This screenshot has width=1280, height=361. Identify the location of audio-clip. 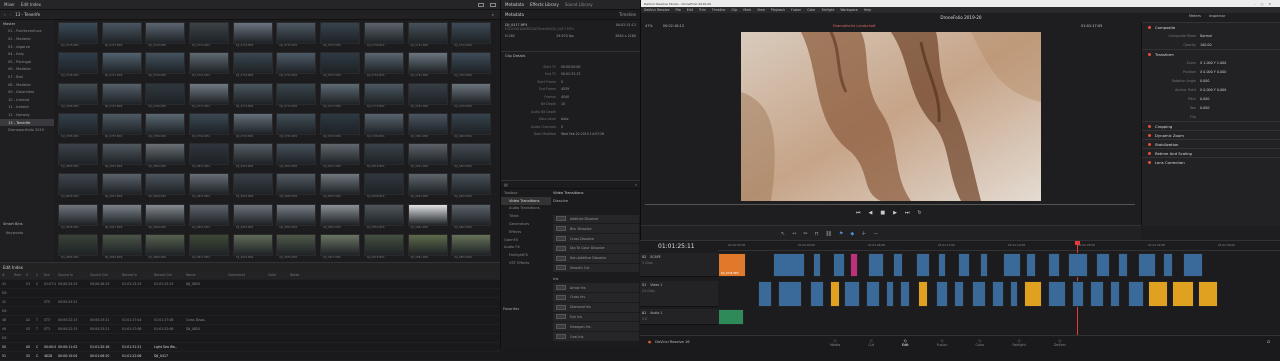
(731, 317).